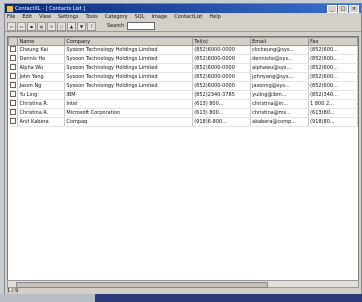 Image resolution: width=362 pixels, height=302 pixels. I want to click on cell-company: IBM, so click(129, 95).